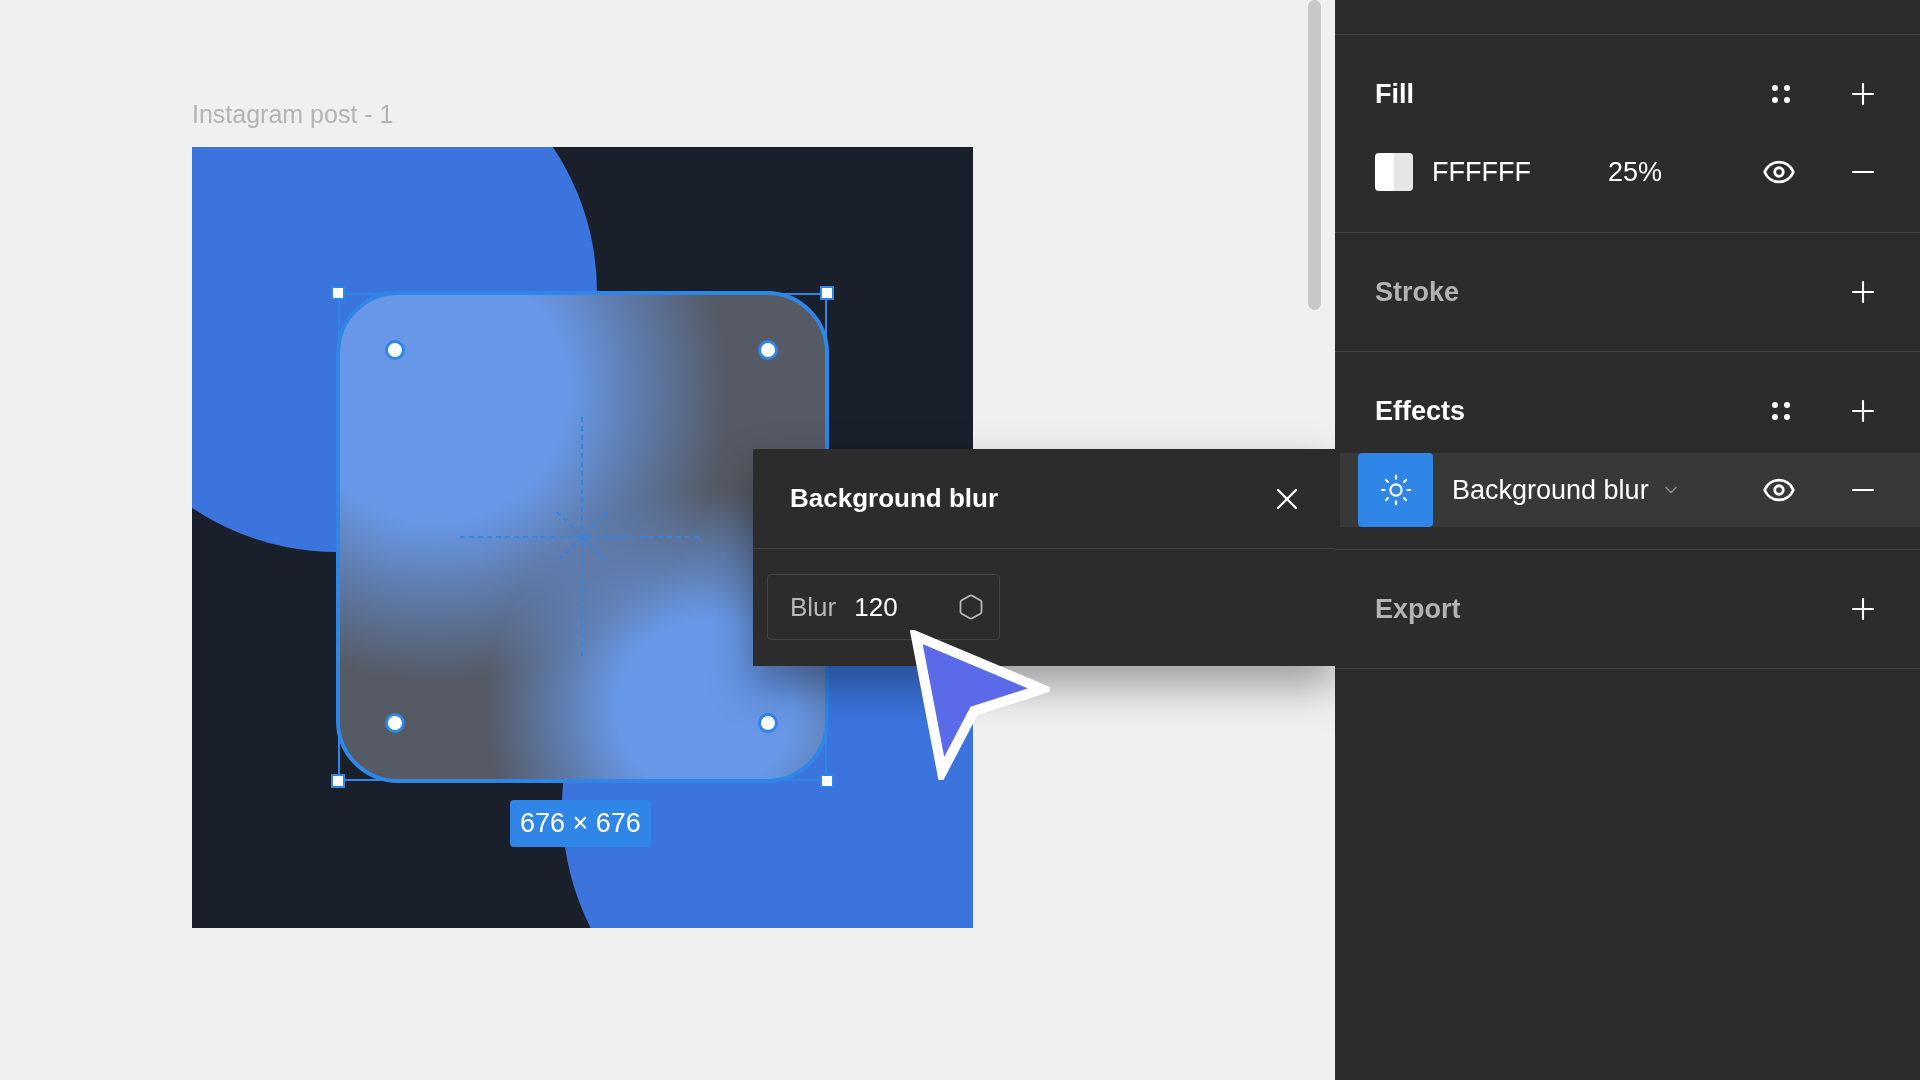 This screenshot has width=1920, height=1080. Describe the element at coordinates (894, 498) in the screenshot. I see `popup-title: Background blur` at that location.